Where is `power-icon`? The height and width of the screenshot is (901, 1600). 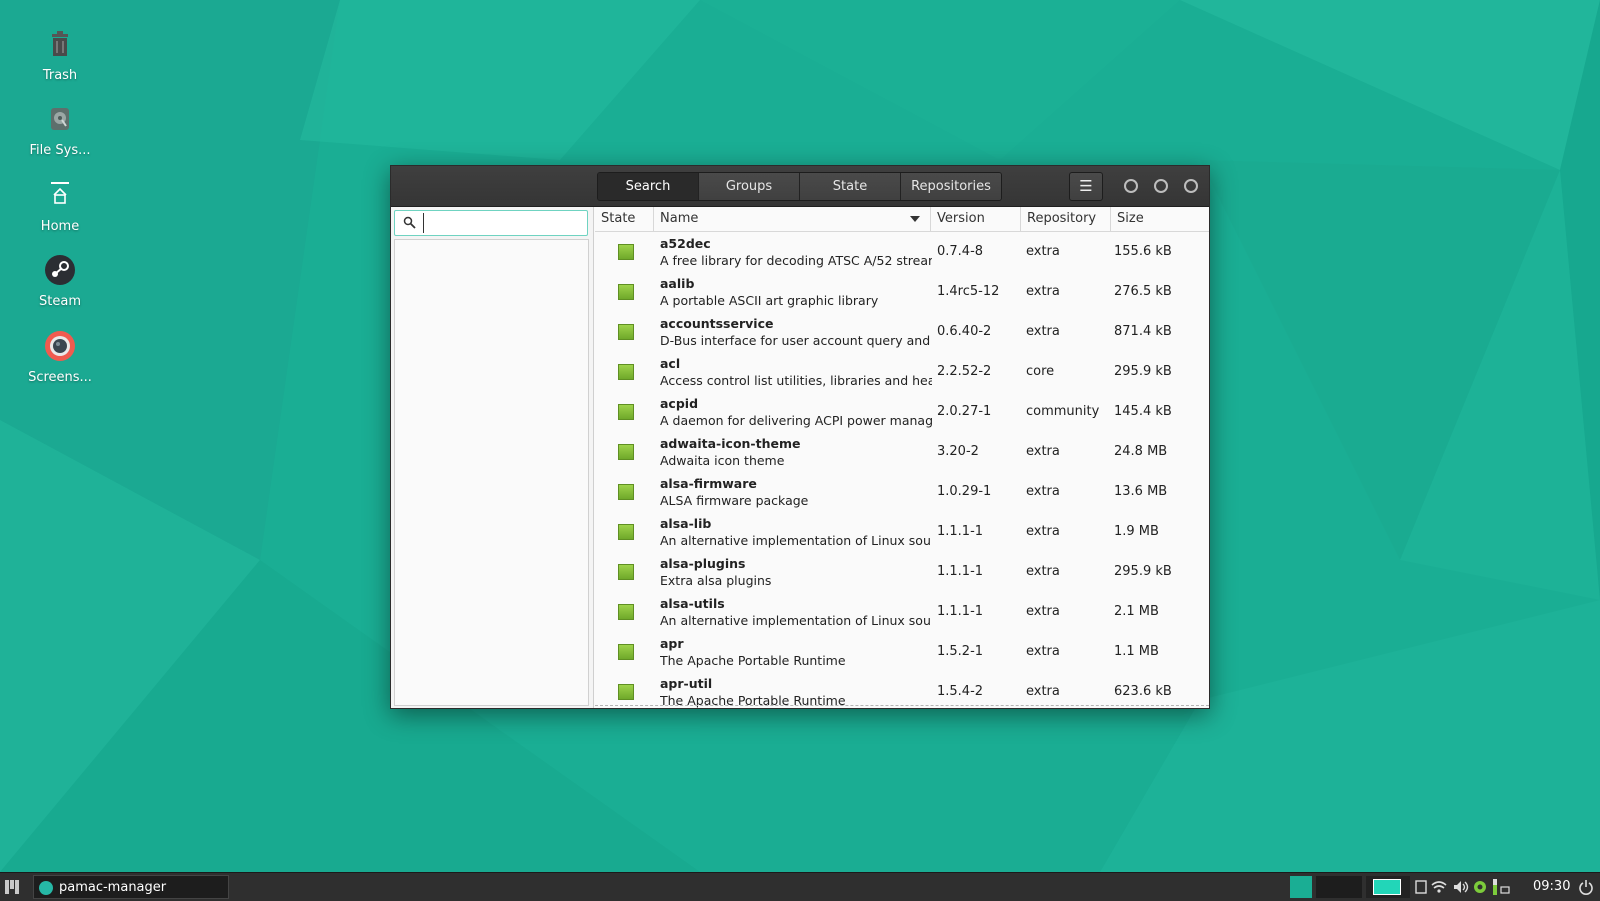 power-icon is located at coordinates (1586, 887).